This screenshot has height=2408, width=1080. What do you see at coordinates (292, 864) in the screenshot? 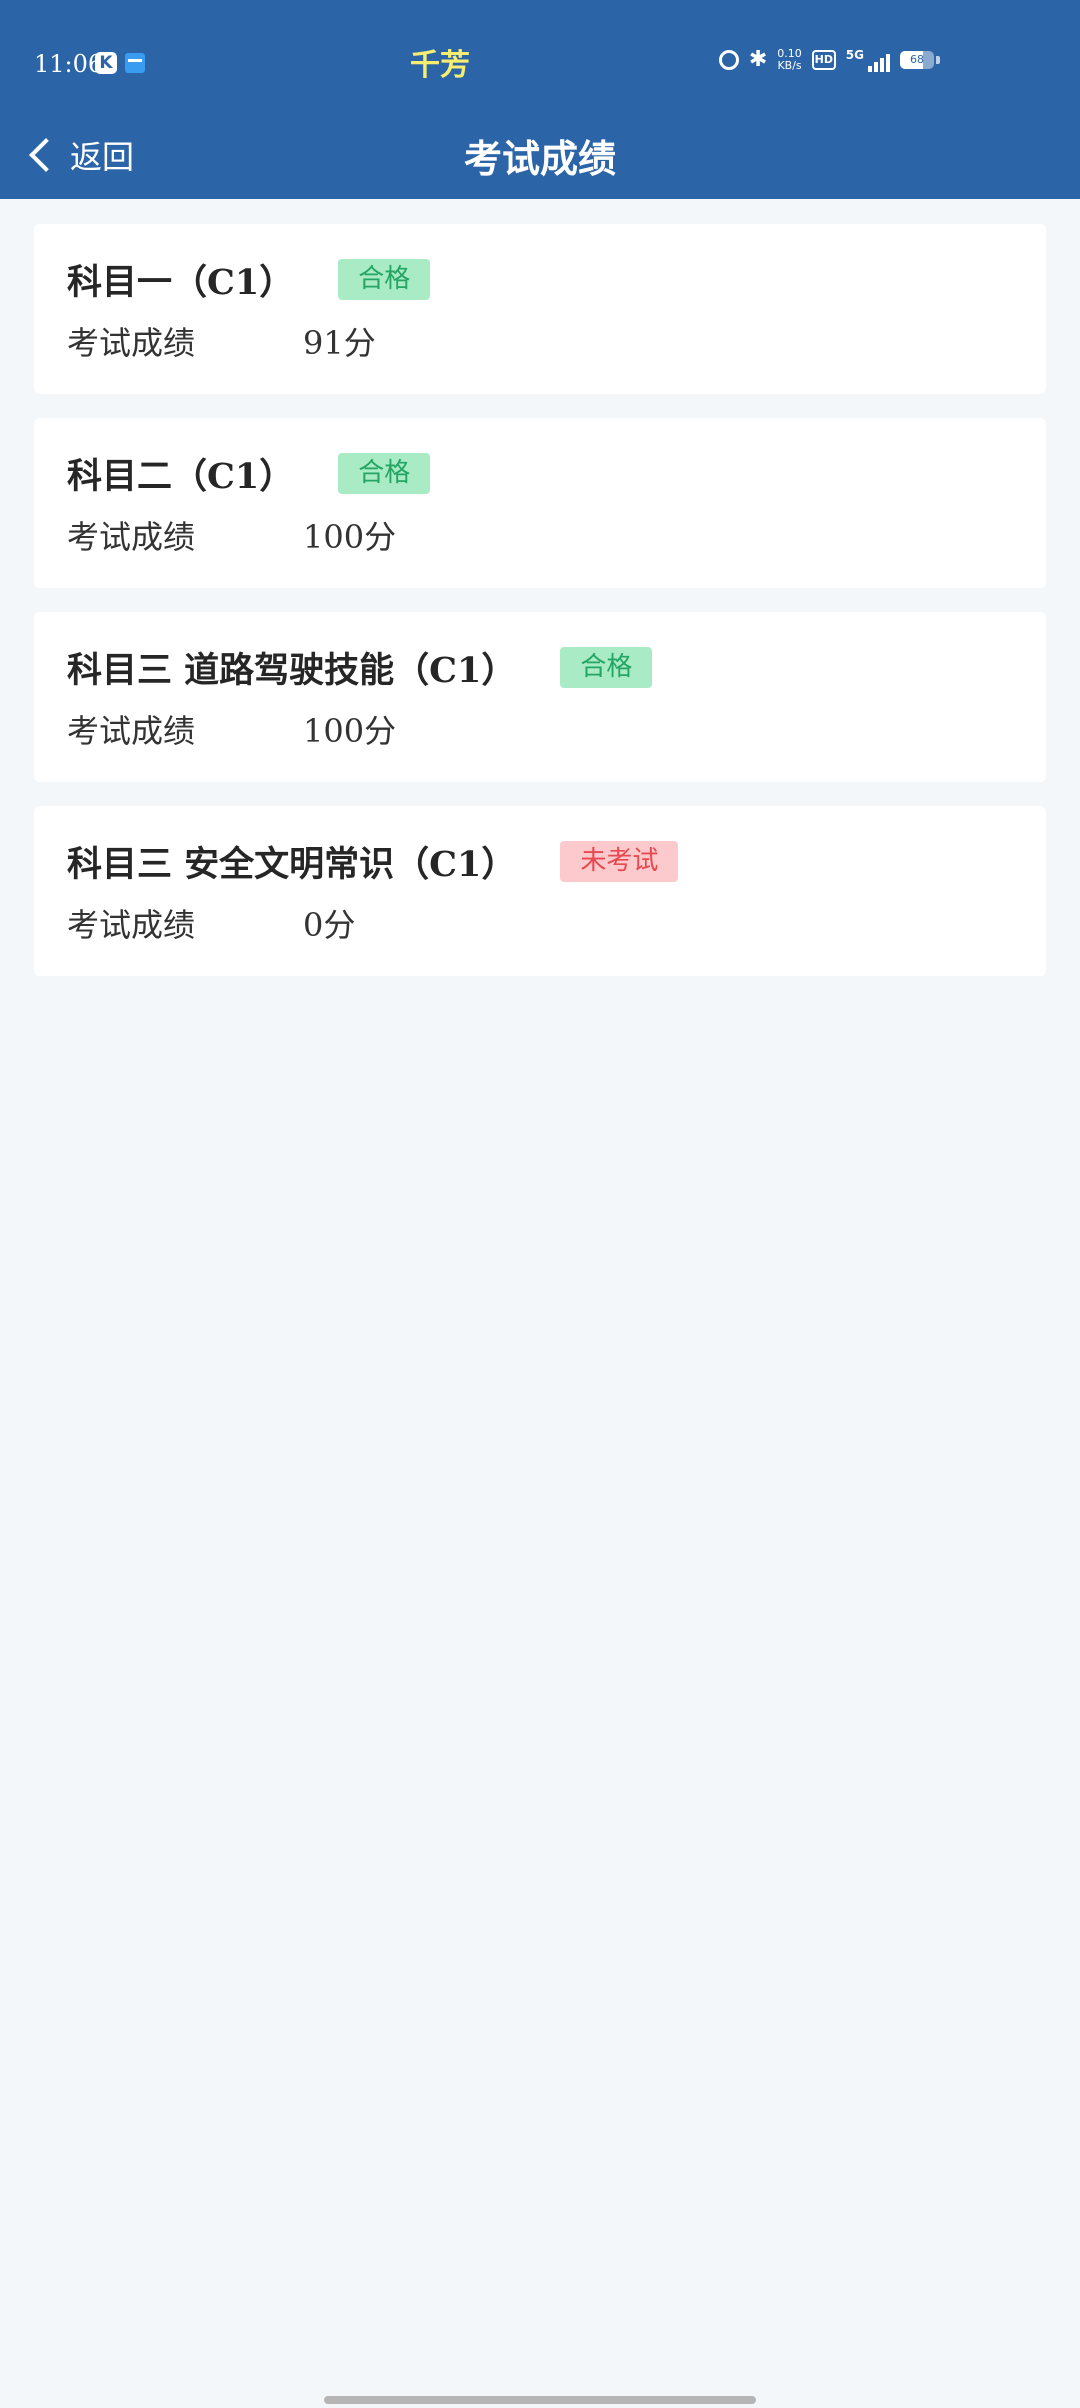
I see `exam-subject-title: 科目三 安全文明常识（C1）` at bounding box center [292, 864].